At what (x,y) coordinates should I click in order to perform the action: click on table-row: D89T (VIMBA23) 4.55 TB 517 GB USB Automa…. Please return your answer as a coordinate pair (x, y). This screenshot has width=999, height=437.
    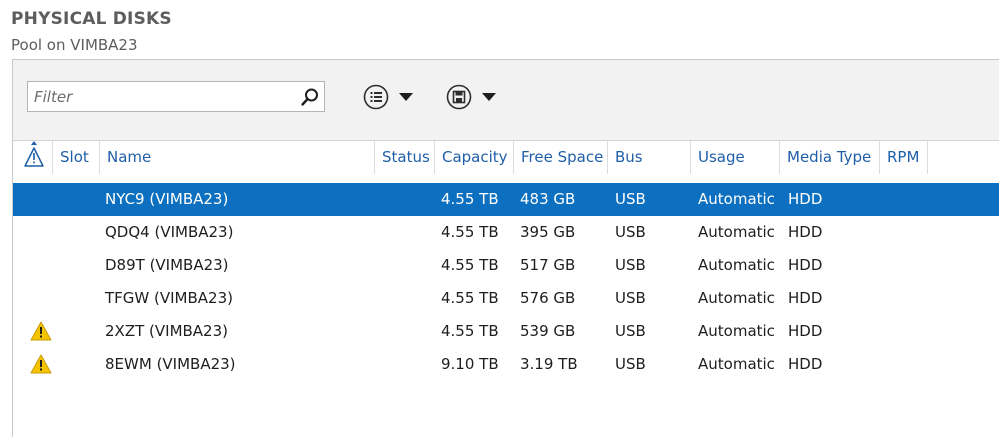
    Looking at the image, I should click on (506, 265).